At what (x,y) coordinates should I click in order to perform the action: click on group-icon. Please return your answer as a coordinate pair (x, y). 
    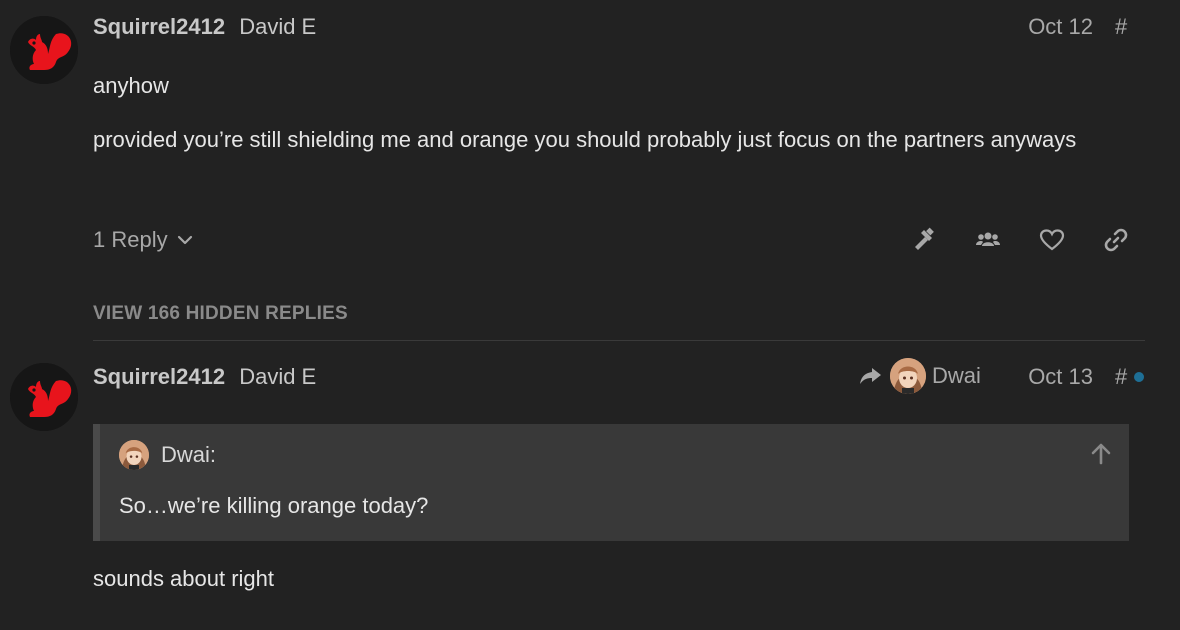
    Looking at the image, I should click on (988, 239).